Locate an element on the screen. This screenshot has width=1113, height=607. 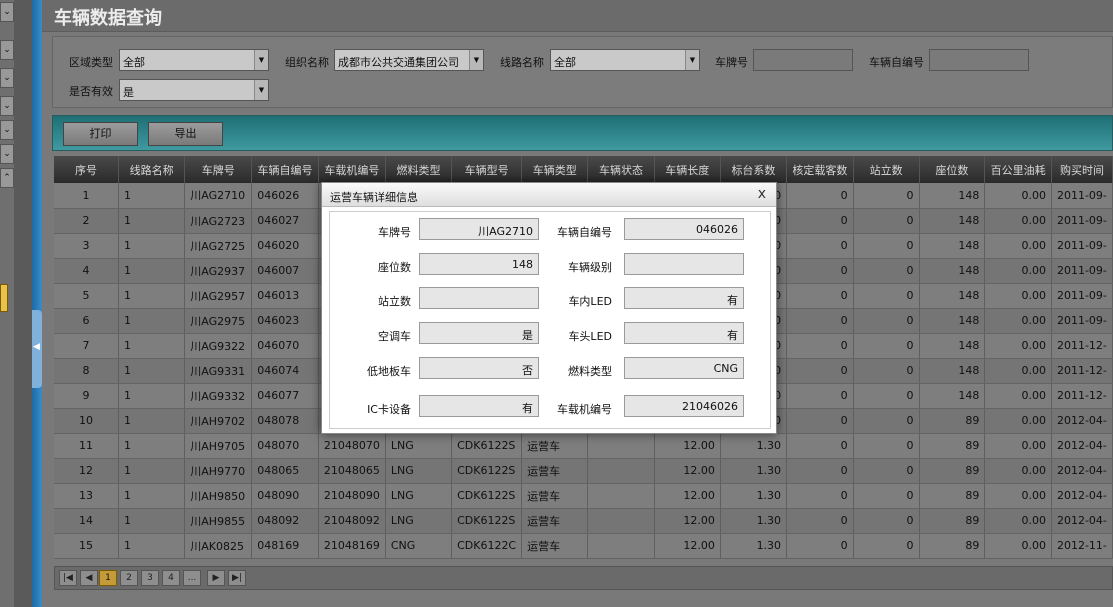
fuel-field: CNG is located at coordinates (684, 368).